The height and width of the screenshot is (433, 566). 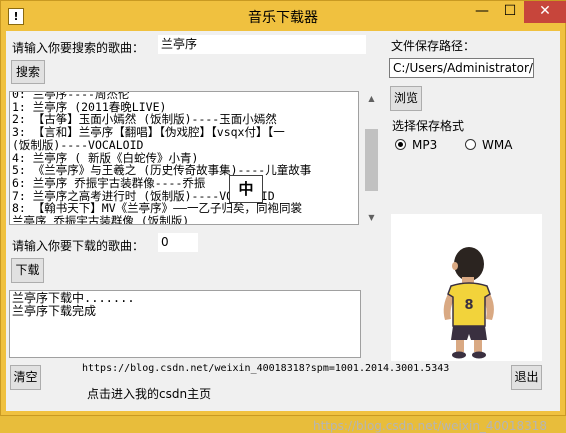 What do you see at coordinates (149, 393) in the screenshot?
I see `csdn-home-link: 点击进入我的csdn主页` at bounding box center [149, 393].